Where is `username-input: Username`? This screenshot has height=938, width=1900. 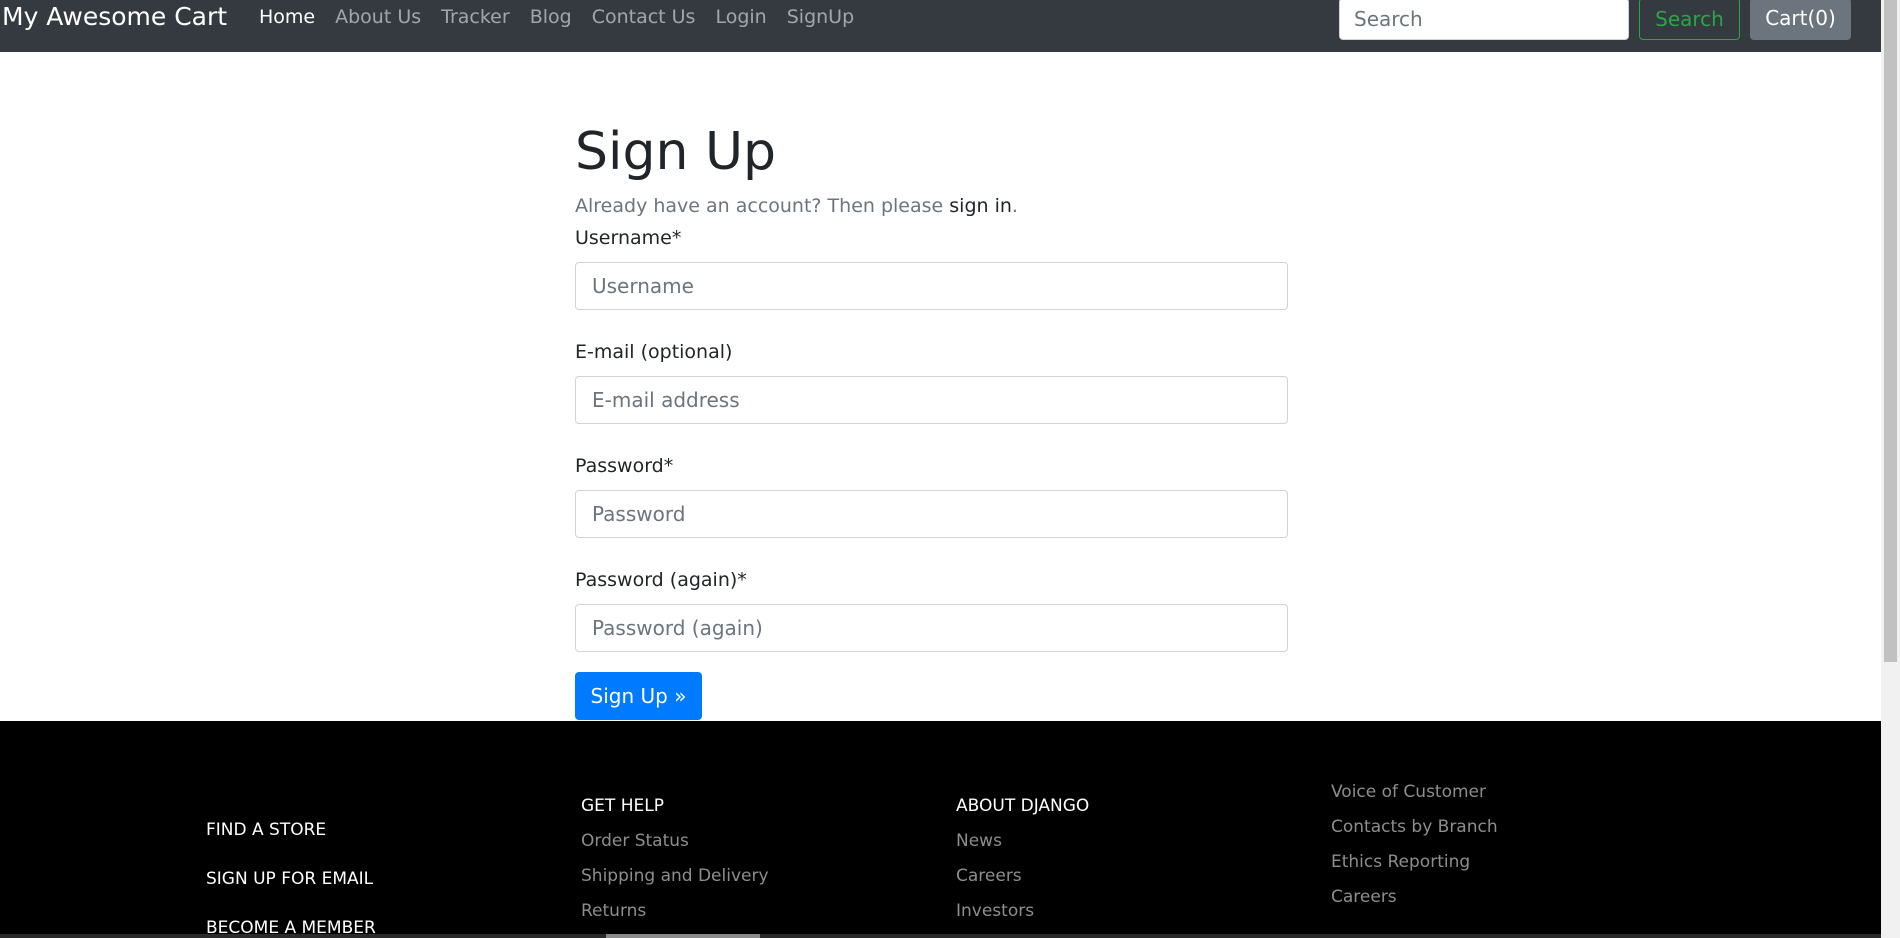 username-input: Username is located at coordinates (931, 286).